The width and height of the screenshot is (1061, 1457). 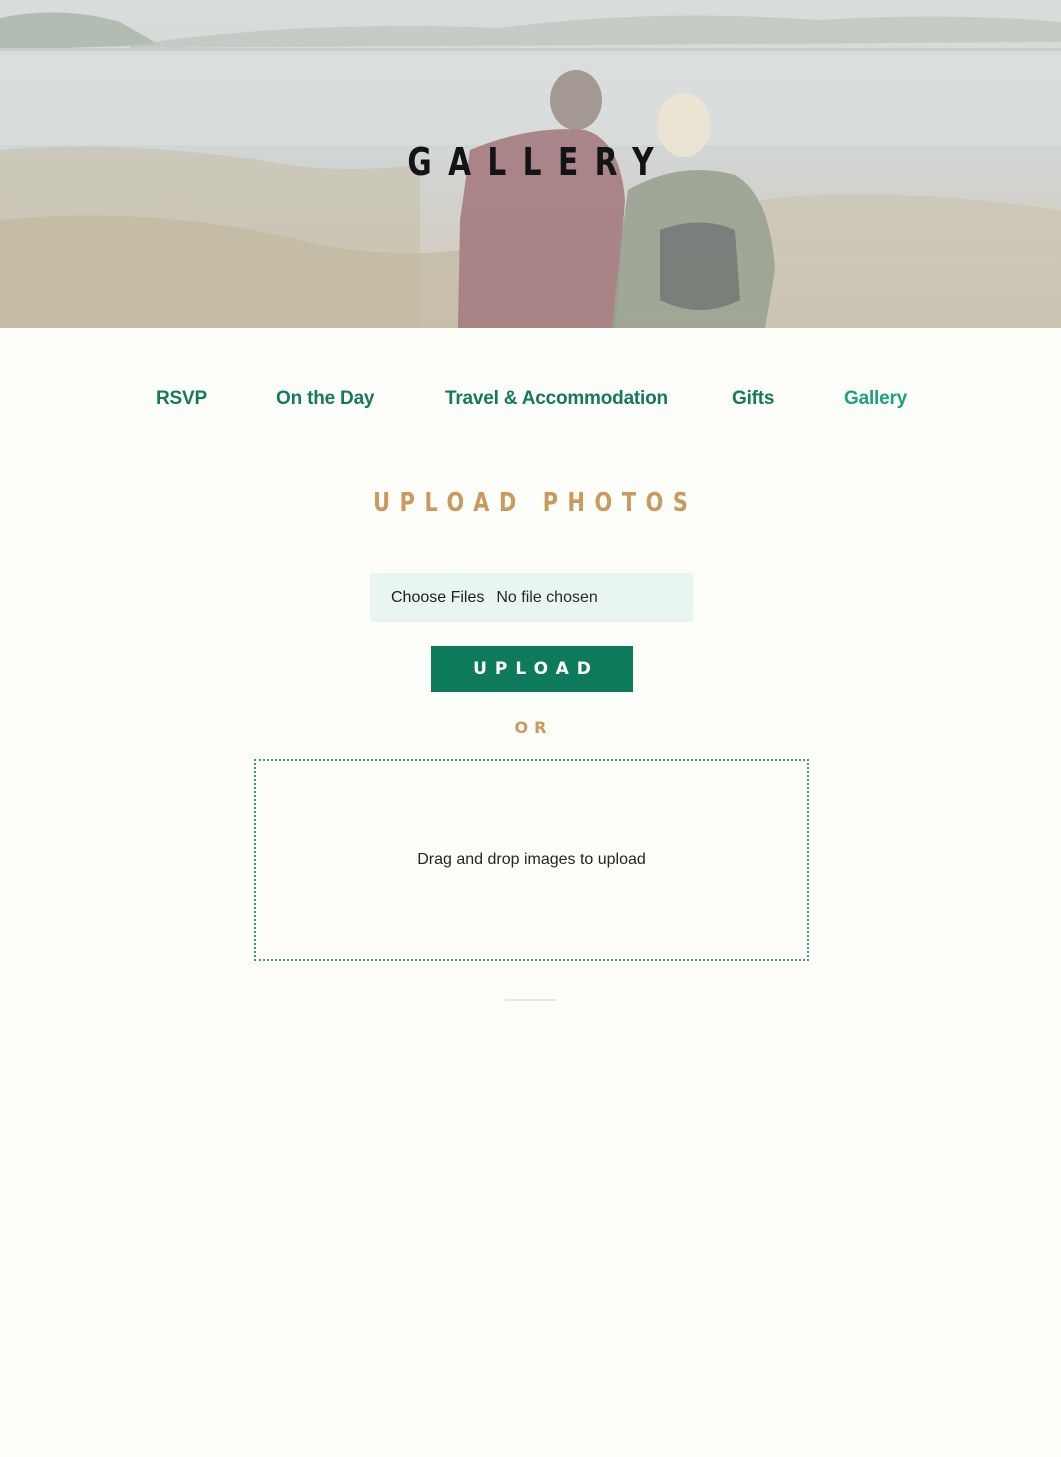 I want to click on upload-photos-heading: UPLOAD PHOTOS, so click(x=535, y=503).